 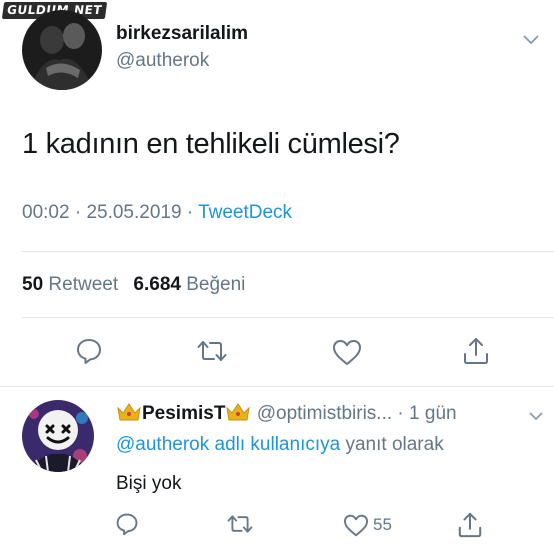 What do you see at coordinates (394, 444) in the screenshot?
I see `reply-suffix: yanıt olarak` at bounding box center [394, 444].